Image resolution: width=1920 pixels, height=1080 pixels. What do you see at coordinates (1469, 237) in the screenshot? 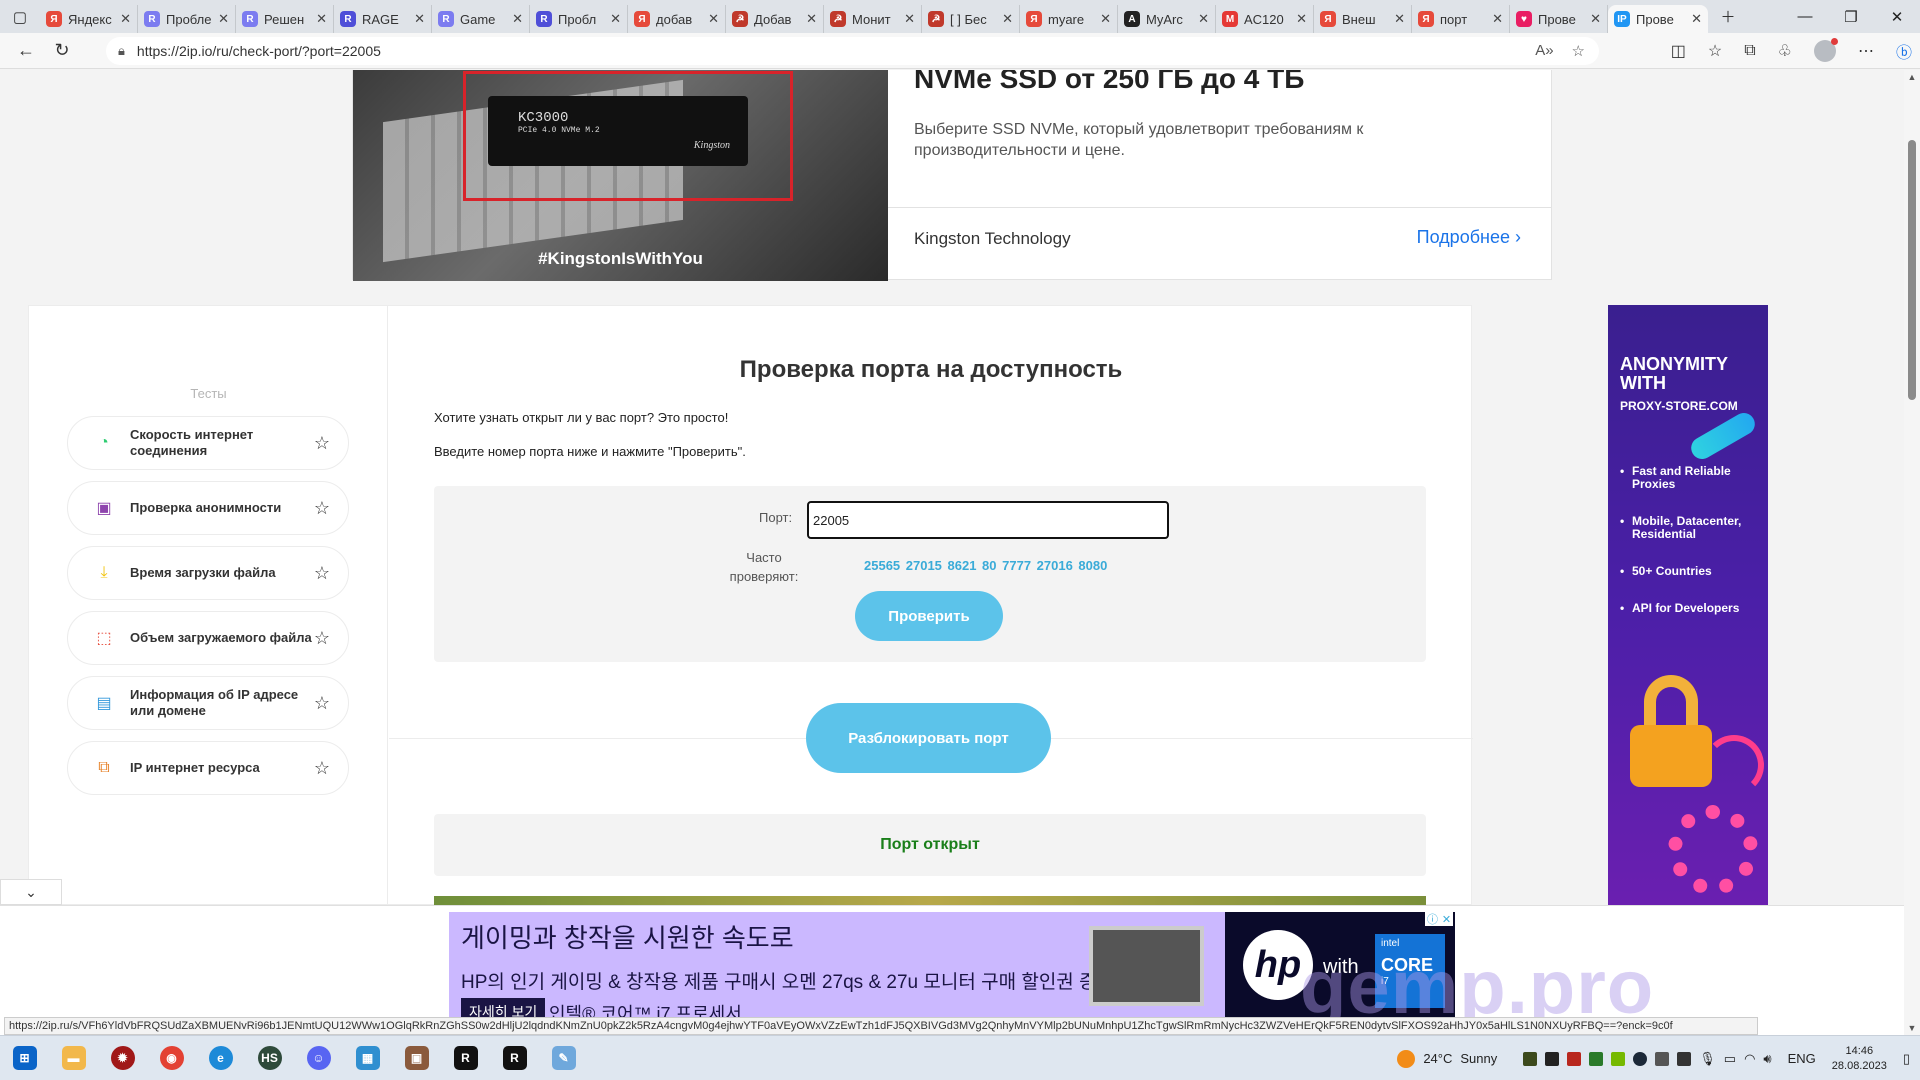
I see `ad-more-link: Подробнее ›` at bounding box center [1469, 237].